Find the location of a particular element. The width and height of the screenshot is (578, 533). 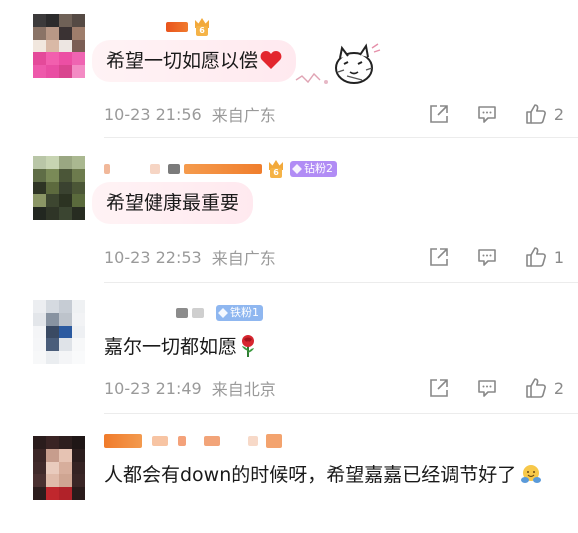

comment-body: 人都会有down的时候呀，希望嘉嘉已经调节好了 is located at coordinates (310, 475).